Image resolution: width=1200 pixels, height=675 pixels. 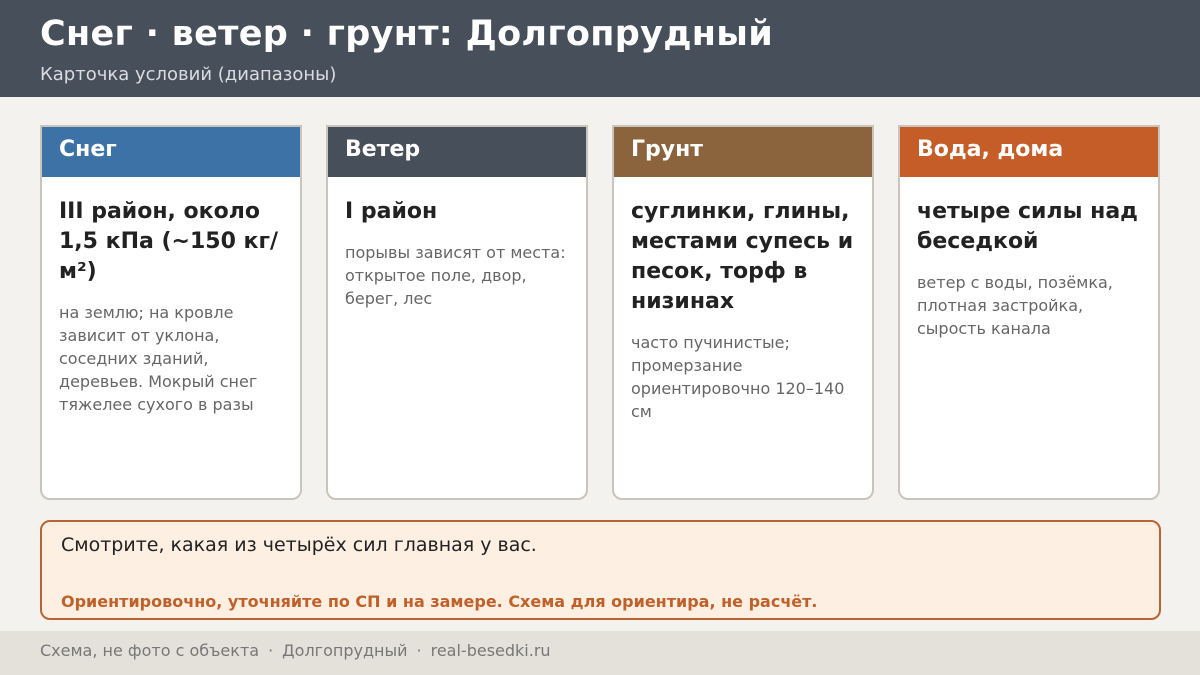 What do you see at coordinates (457, 152) in the screenshot?
I see `card-wind-heading: Ветер` at bounding box center [457, 152].